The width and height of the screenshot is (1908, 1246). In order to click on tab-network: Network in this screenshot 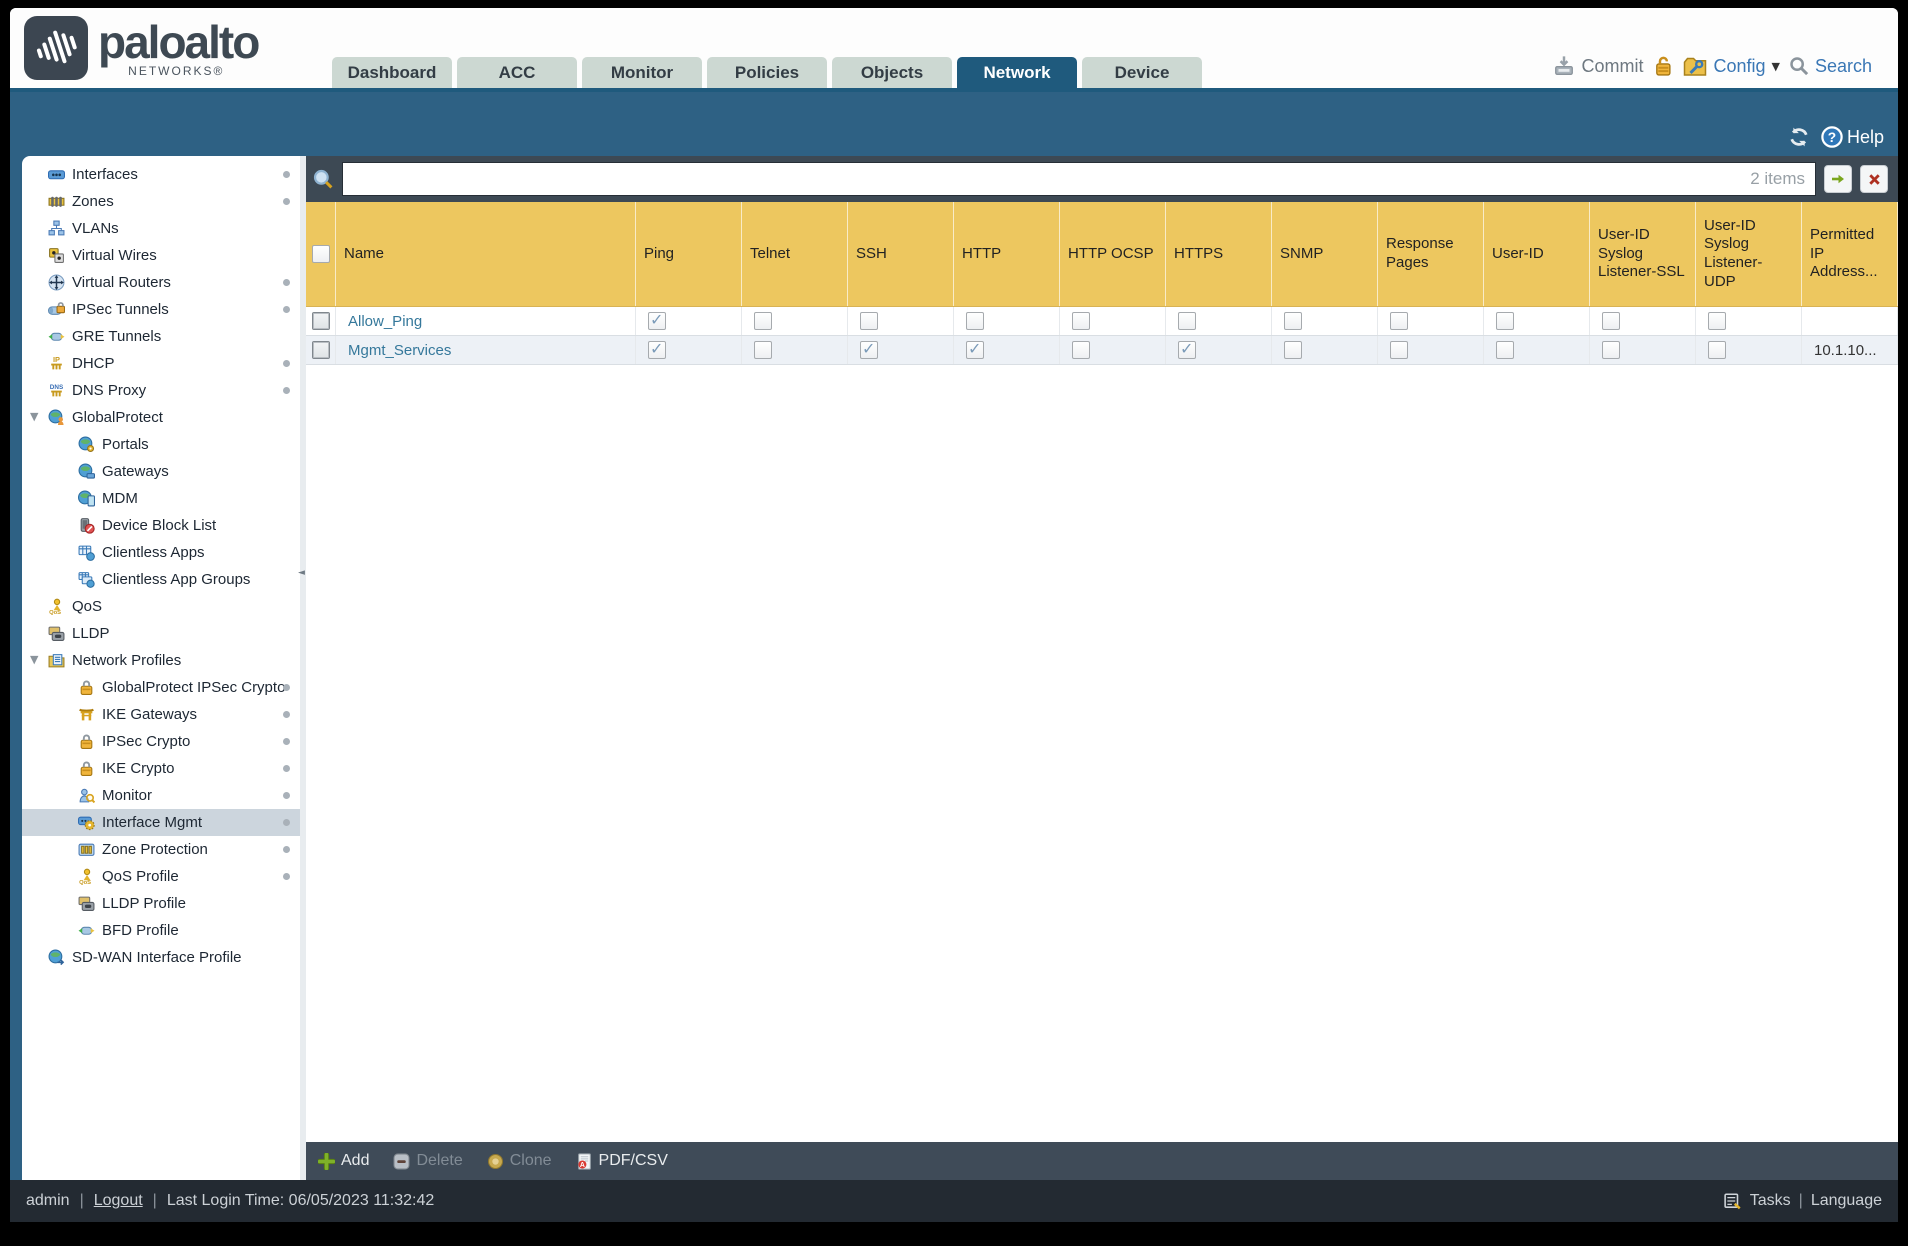, I will do `click(1017, 72)`.